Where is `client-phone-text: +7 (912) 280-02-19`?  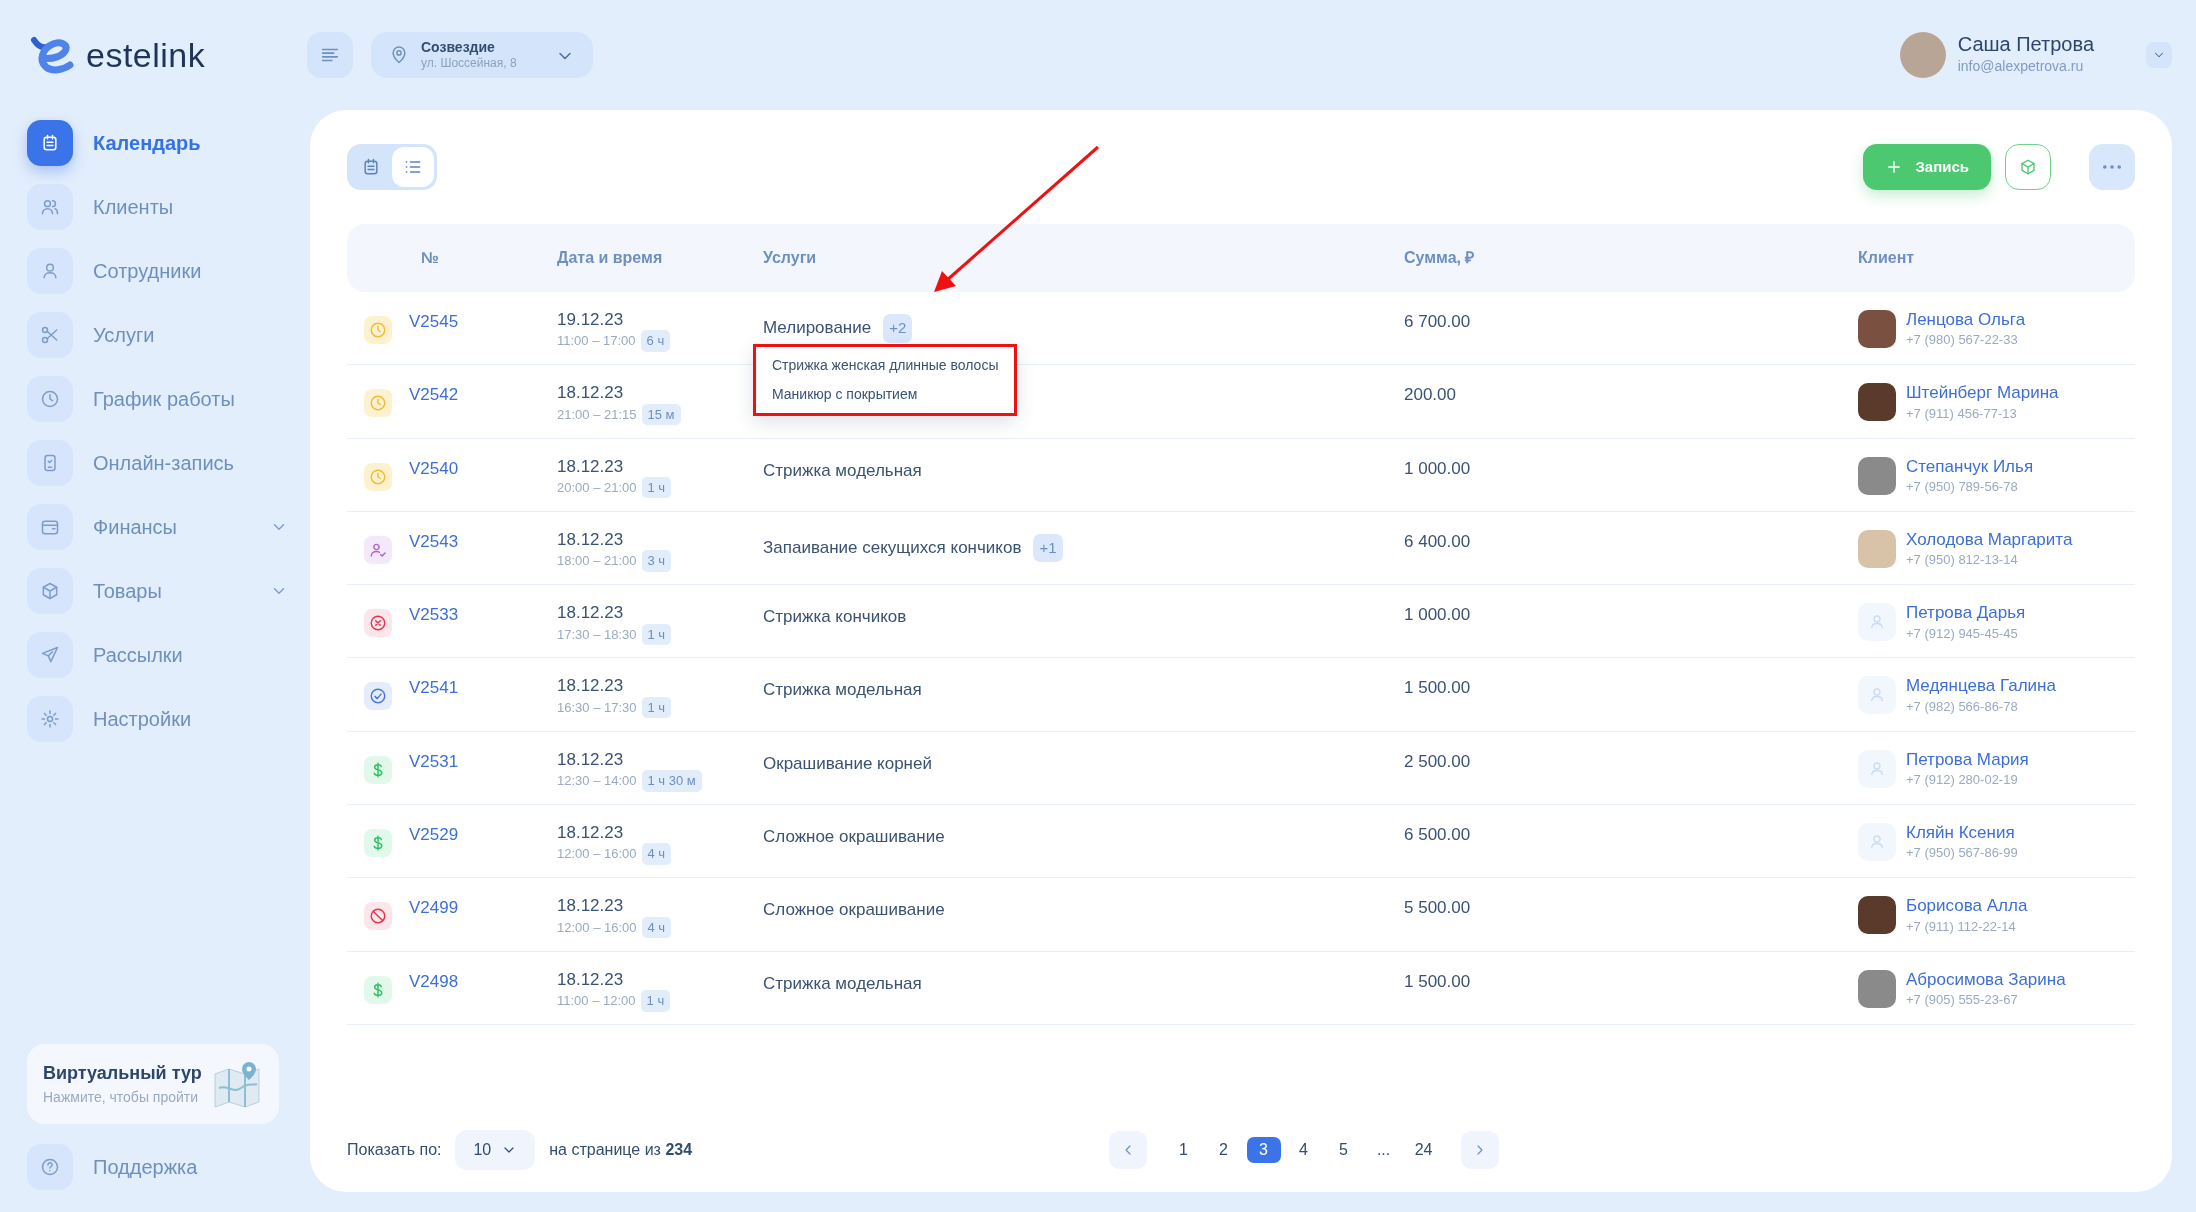 client-phone-text: +7 (912) 280-02-19 is located at coordinates (1962, 780).